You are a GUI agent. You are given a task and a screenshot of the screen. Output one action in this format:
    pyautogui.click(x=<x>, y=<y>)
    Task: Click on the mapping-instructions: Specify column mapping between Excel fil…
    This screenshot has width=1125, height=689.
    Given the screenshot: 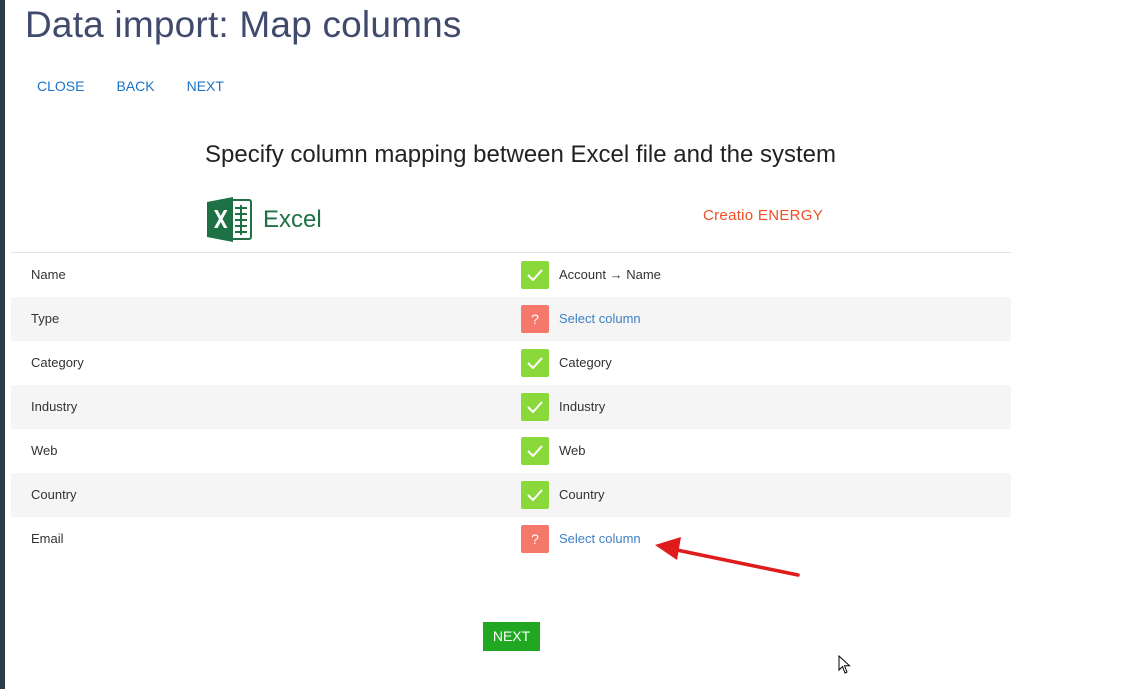 What is the action you would take?
    pyautogui.click(x=520, y=154)
    